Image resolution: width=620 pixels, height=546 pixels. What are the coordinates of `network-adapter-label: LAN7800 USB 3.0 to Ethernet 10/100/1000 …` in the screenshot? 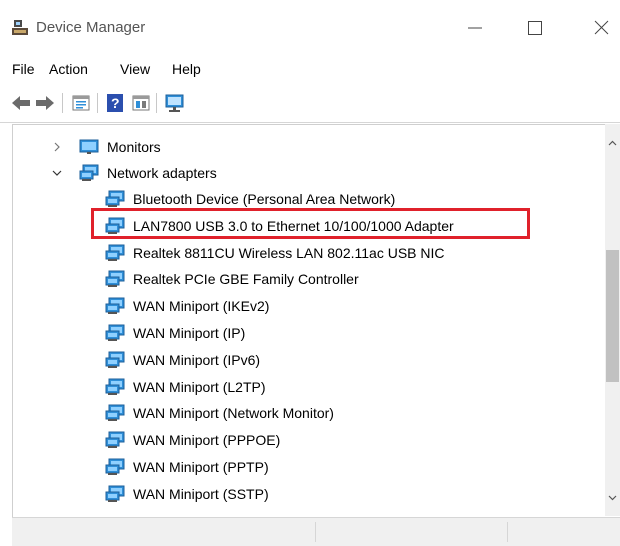 It's located at (293, 225).